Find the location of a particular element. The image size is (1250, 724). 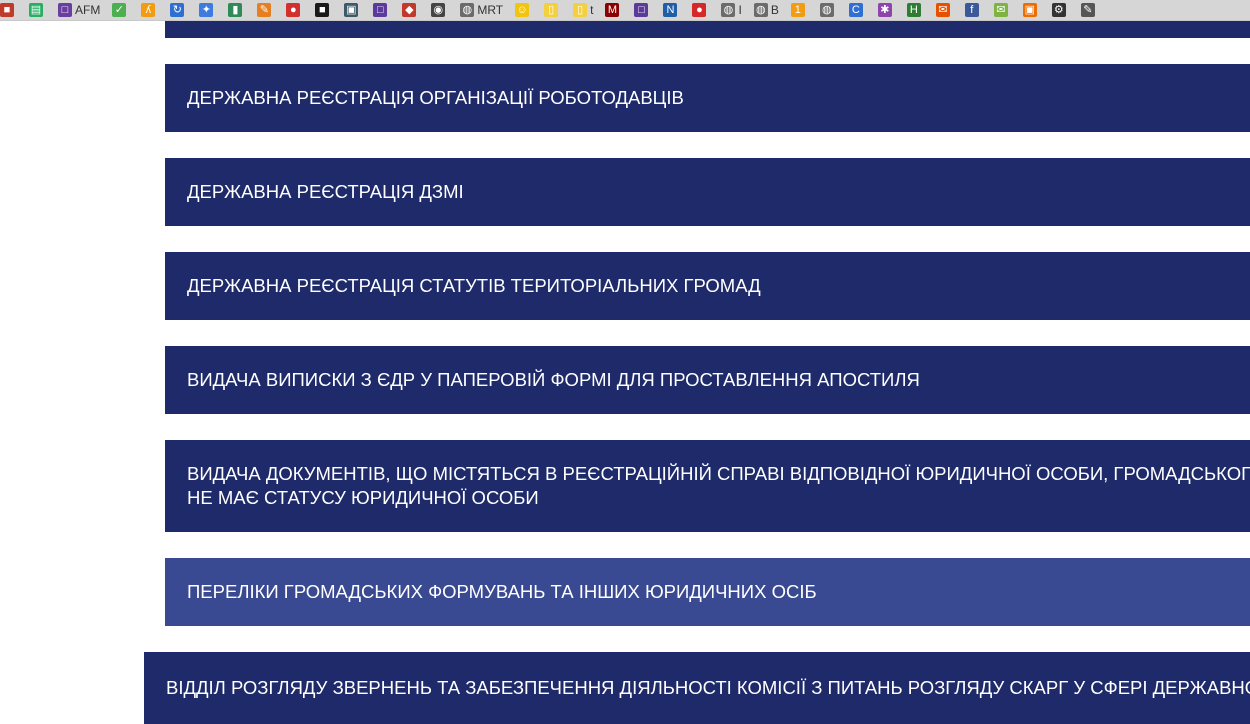

bookmark-item: ↻ is located at coordinates (178, 10).